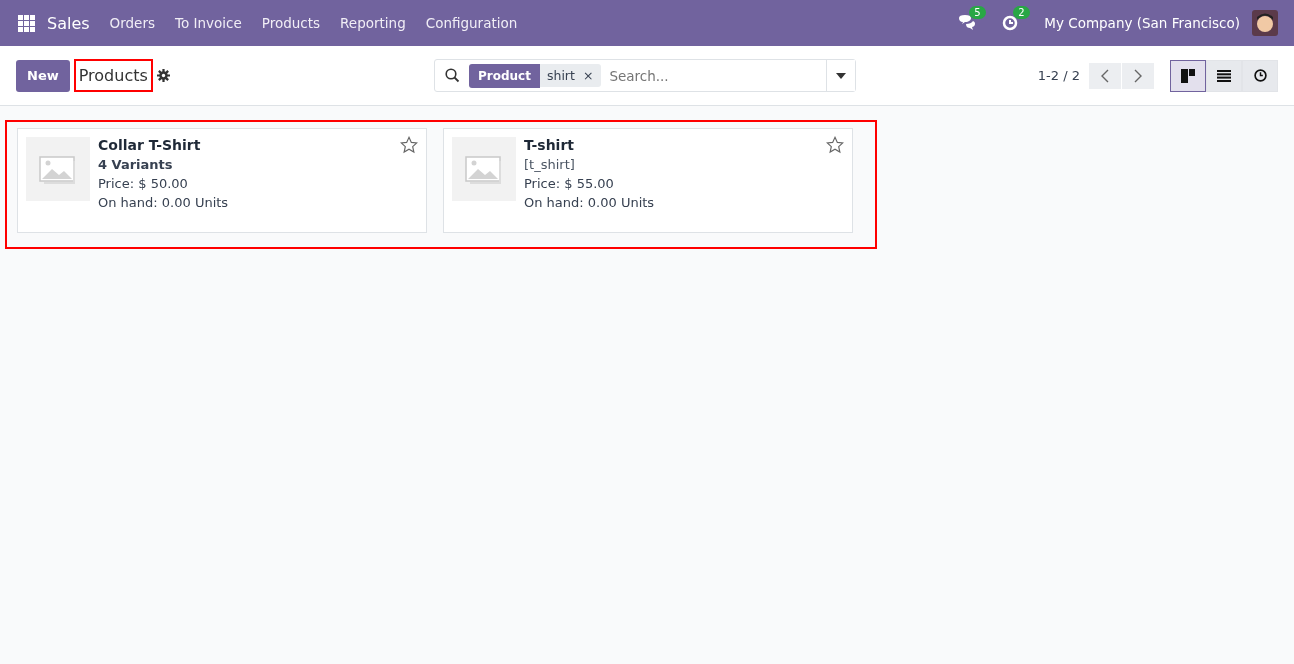  I want to click on chat-icon, so click(967, 23).